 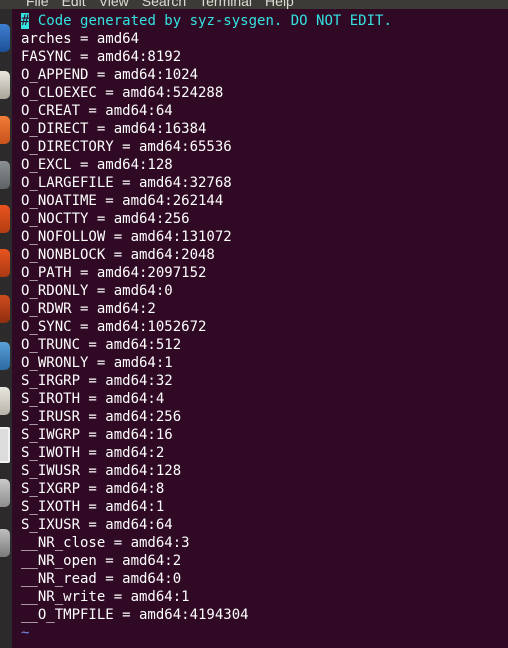 What do you see at coordinates (5, 445) in the screenshot?
I see `terminal-icon` at bounding box center [5, 445].